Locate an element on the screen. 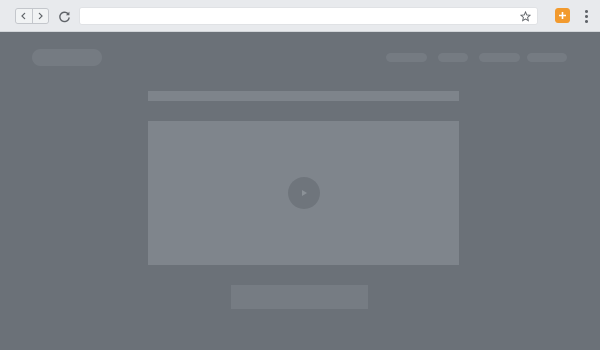 This screenshot has height=350, width=600. play-button is located at coordinates (304, 193).